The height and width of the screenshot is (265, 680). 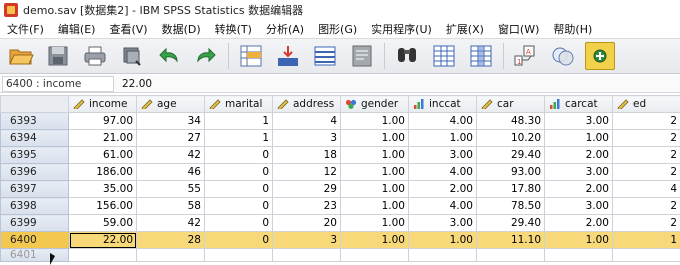 I want to click on variables-button, so click(x=325, y=56).